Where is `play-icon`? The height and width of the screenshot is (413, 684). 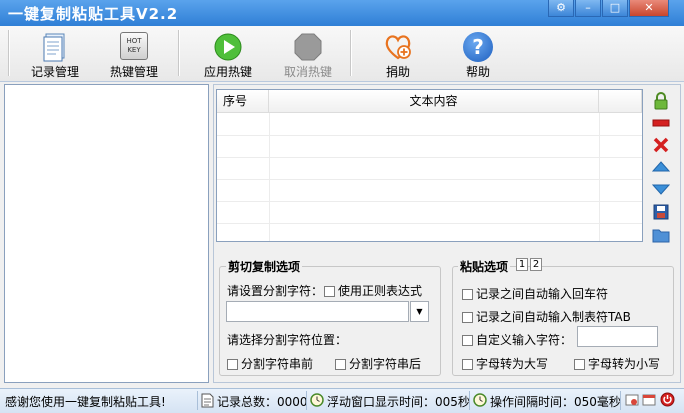 play-icon is located at coordinates (228, 47).